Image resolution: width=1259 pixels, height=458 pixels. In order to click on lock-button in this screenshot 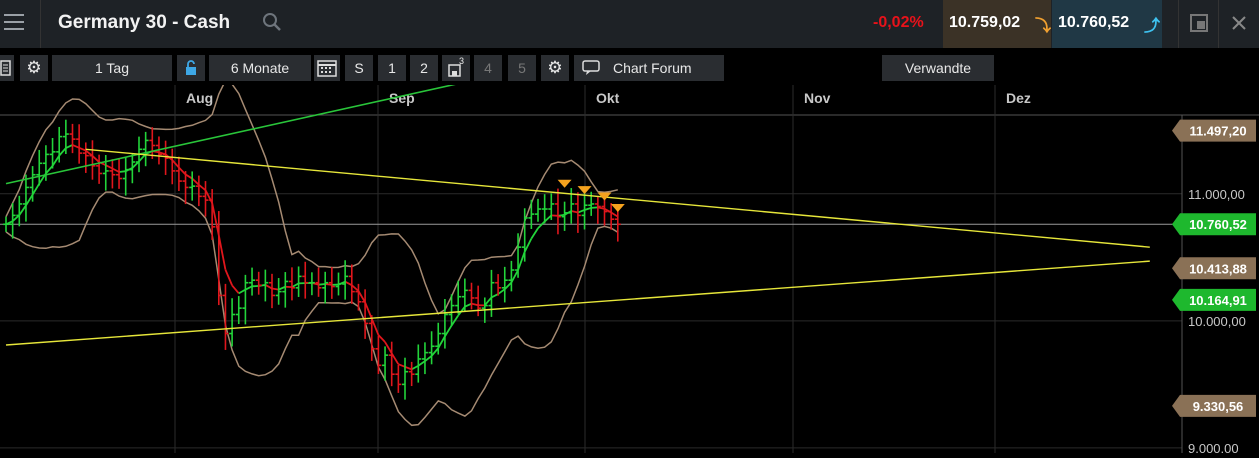, I will do `click(191, 68)`.